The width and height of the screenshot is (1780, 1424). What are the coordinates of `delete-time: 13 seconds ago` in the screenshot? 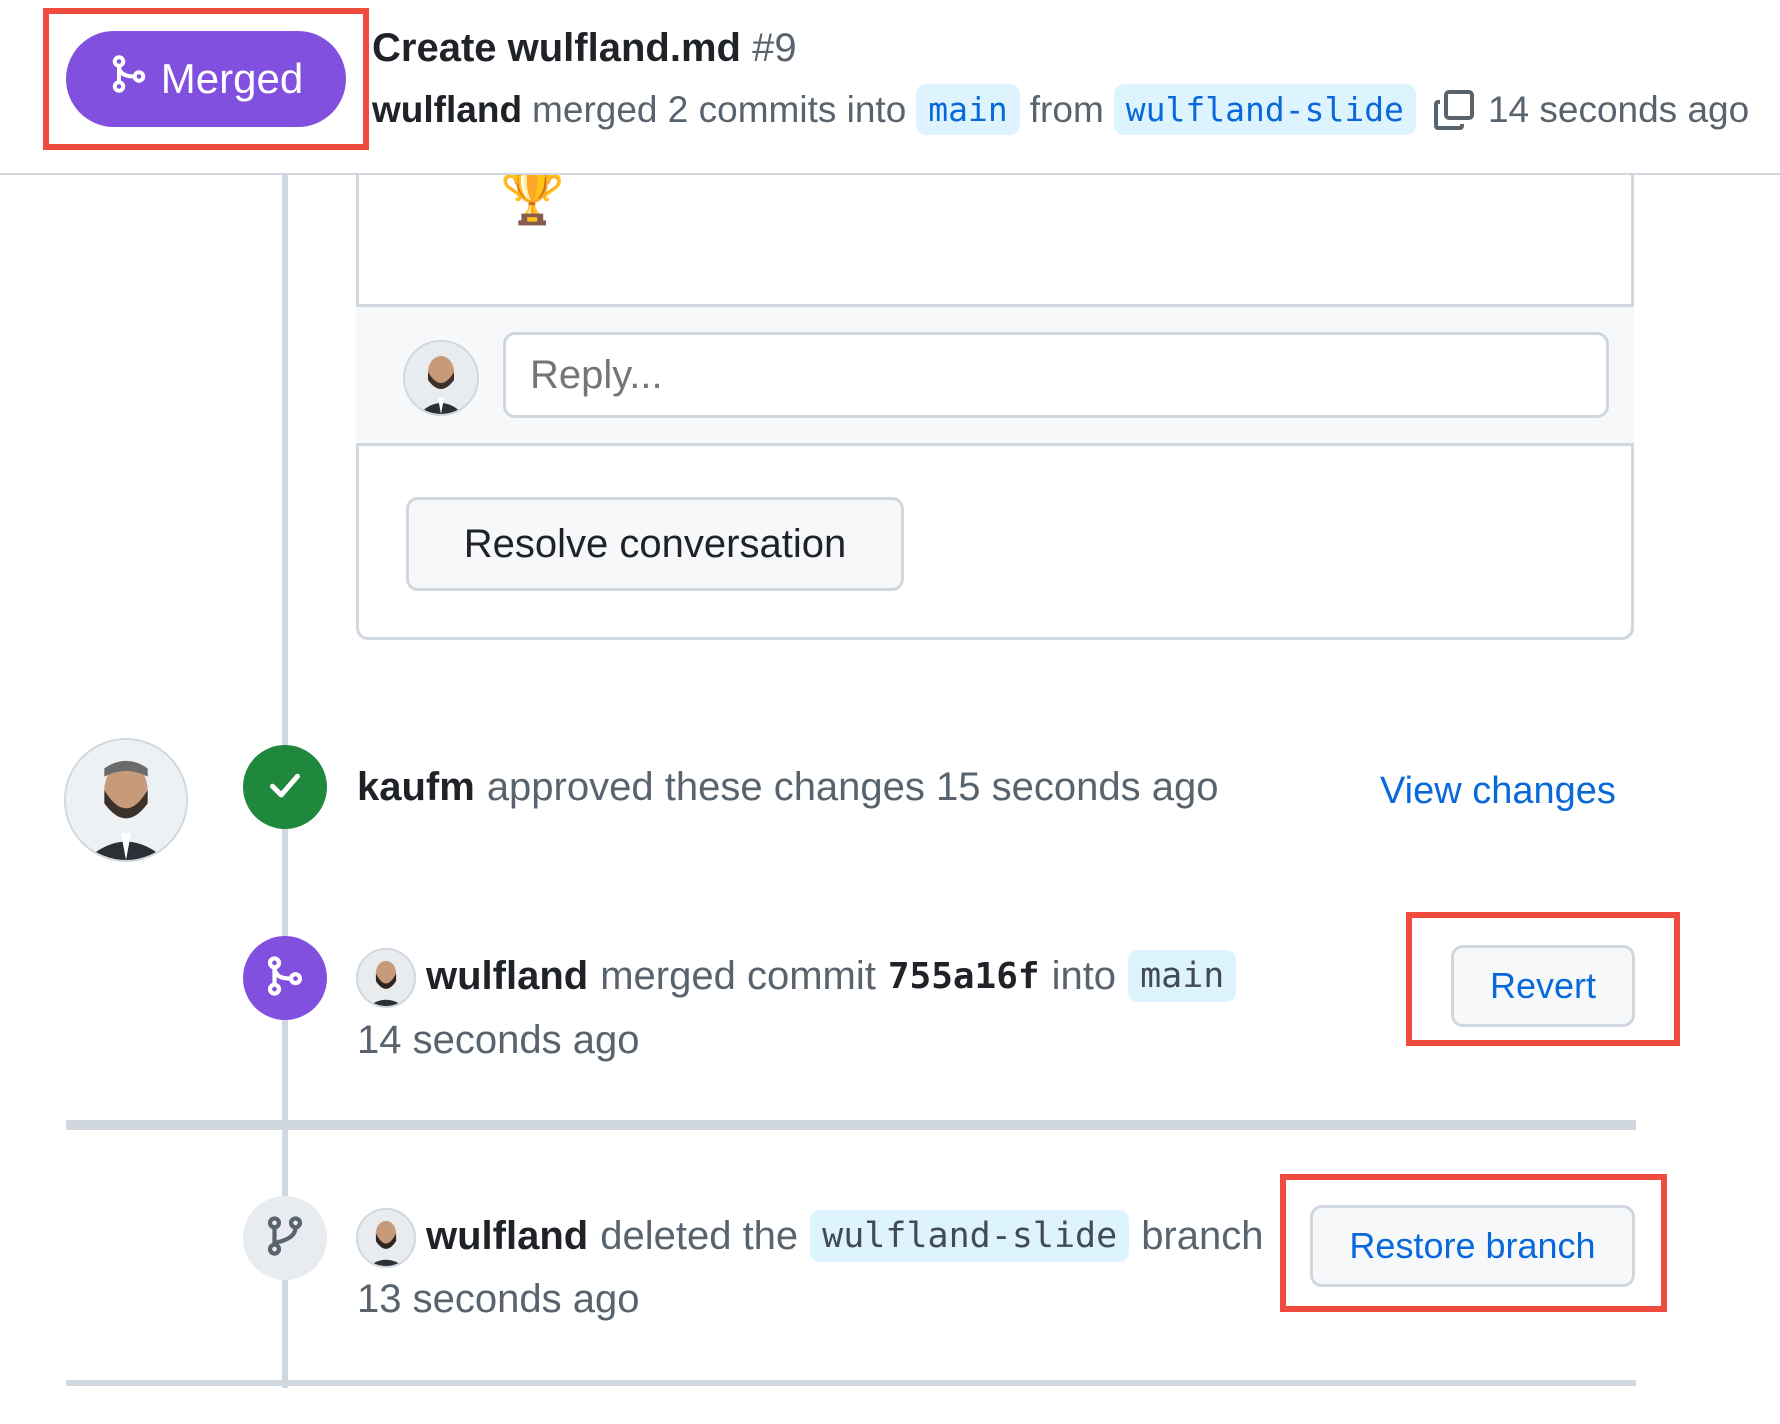 It's located at (498, 1299).